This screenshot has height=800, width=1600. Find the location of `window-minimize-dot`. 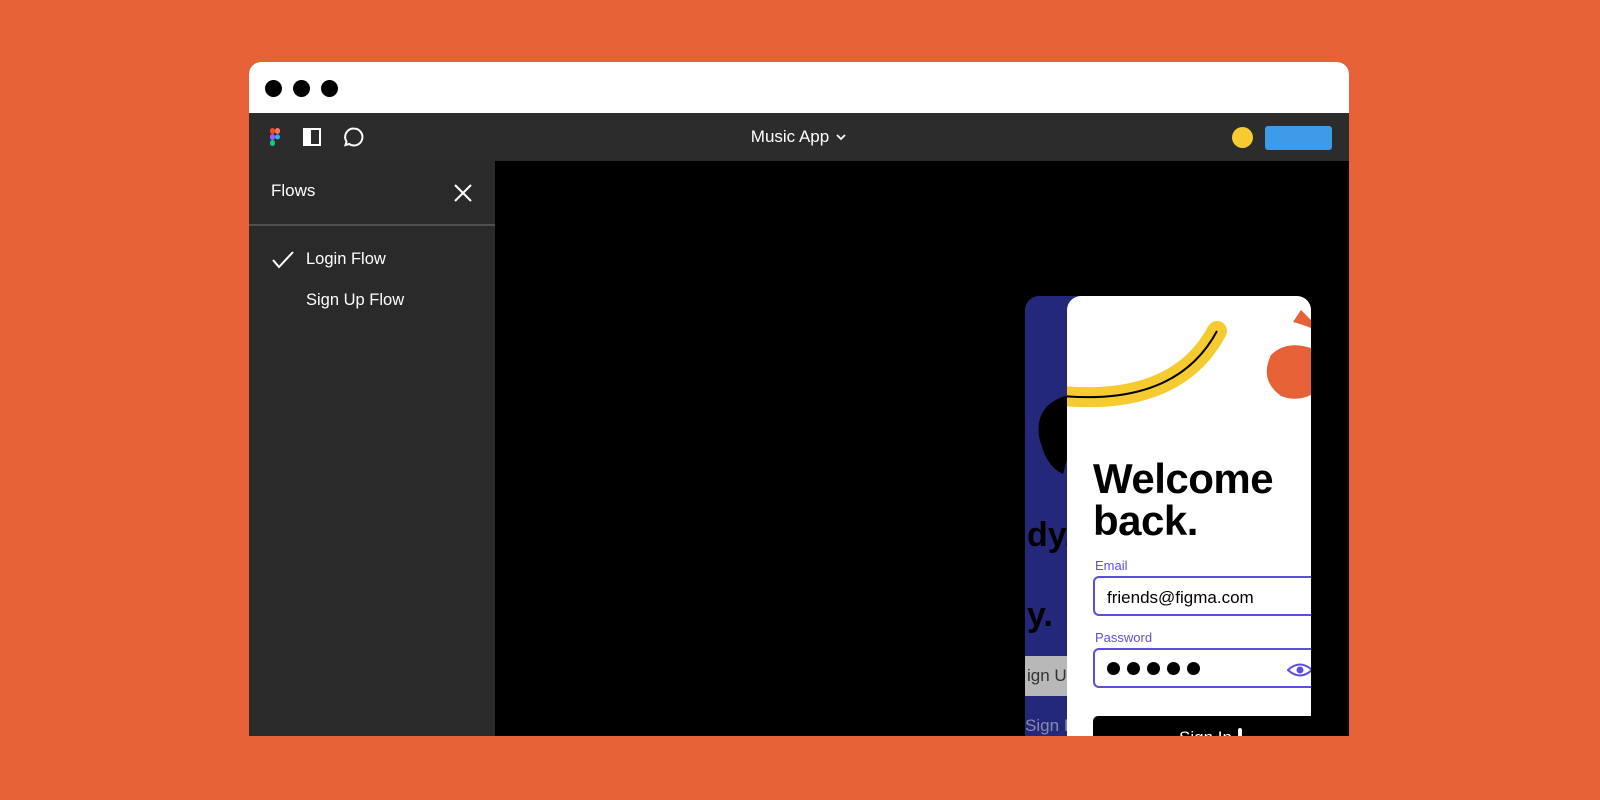

window-minimize-dot is located at coordinates (301, 88).